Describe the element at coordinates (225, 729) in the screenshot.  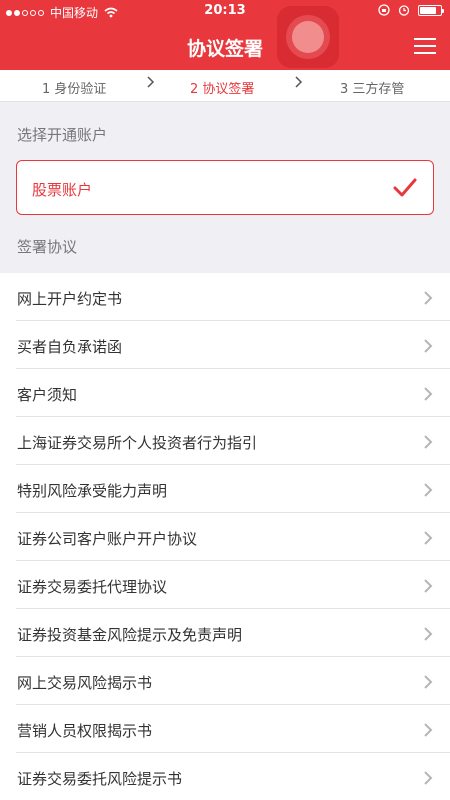
I see `agreement-row: 营销人员权限揭示书` at that location.